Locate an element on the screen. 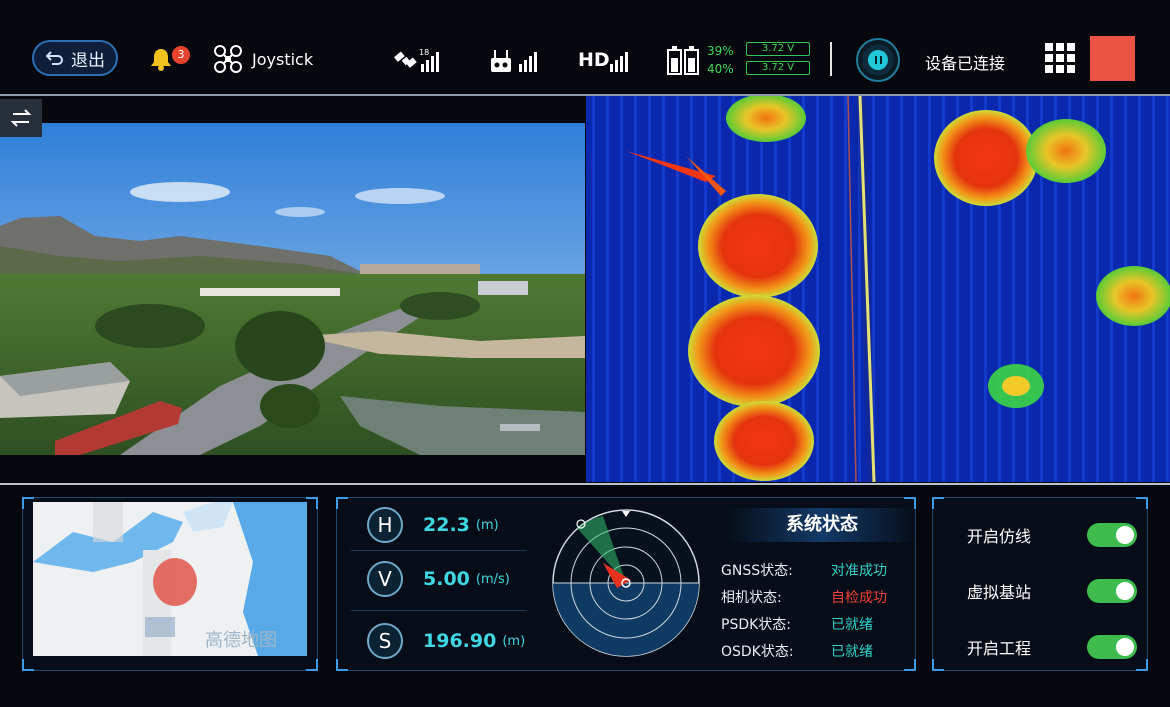  battery-1-voltage: 3.72 V is located at coordinates (778, 49).